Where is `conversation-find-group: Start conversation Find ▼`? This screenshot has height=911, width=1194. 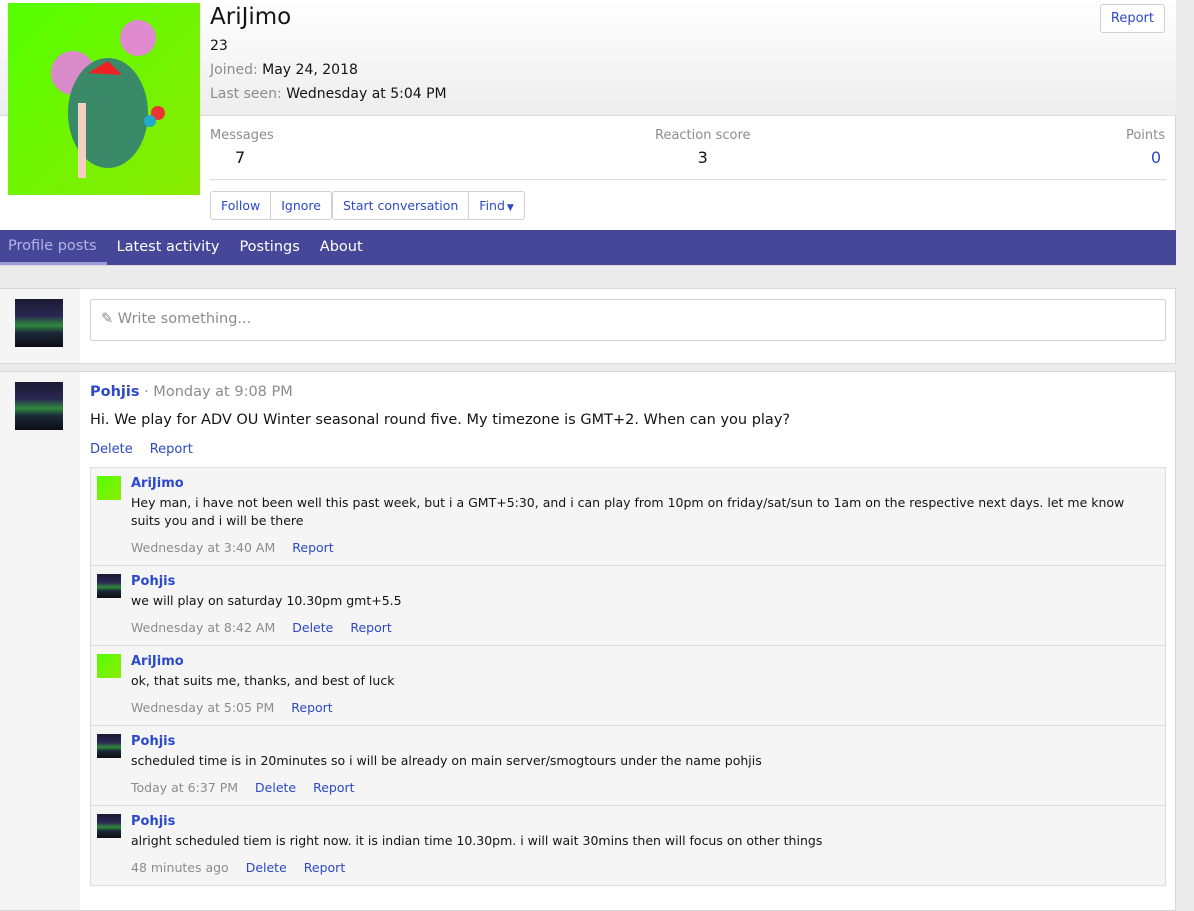
conversation-find-group: Start conversation Find ▼ is located at coordinates (428, 205).